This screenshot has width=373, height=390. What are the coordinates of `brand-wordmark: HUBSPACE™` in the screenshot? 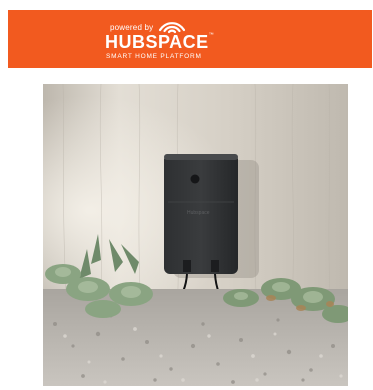 It's located at (159, 42).